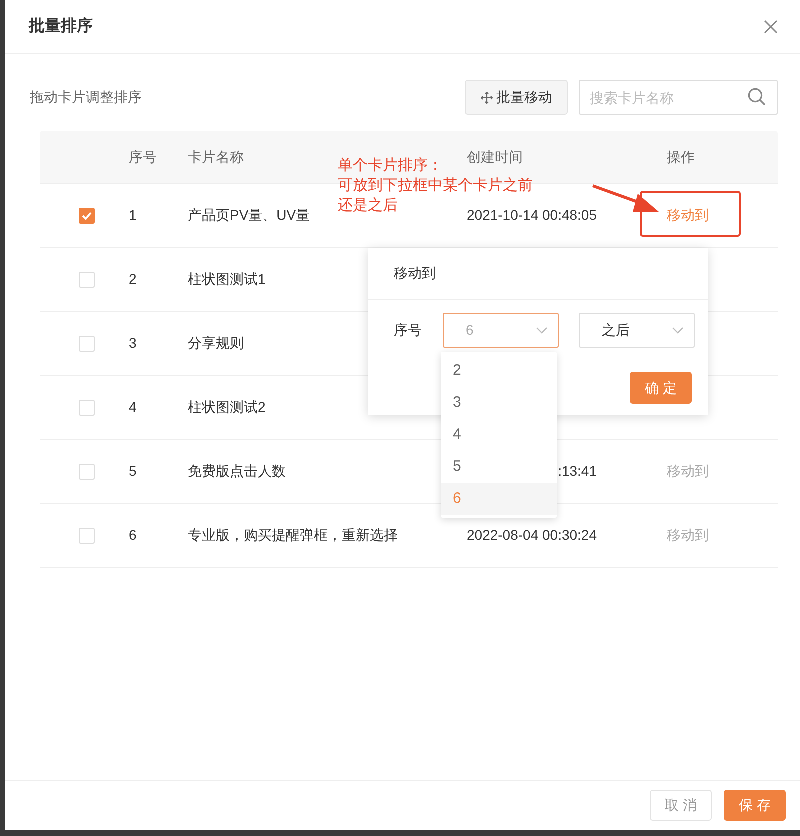 The image size is (800, 836). What do you see at coordinates (216, 343) in the screenshot?
I see `card-name: 分享规则` at bounding box center [216, 343].